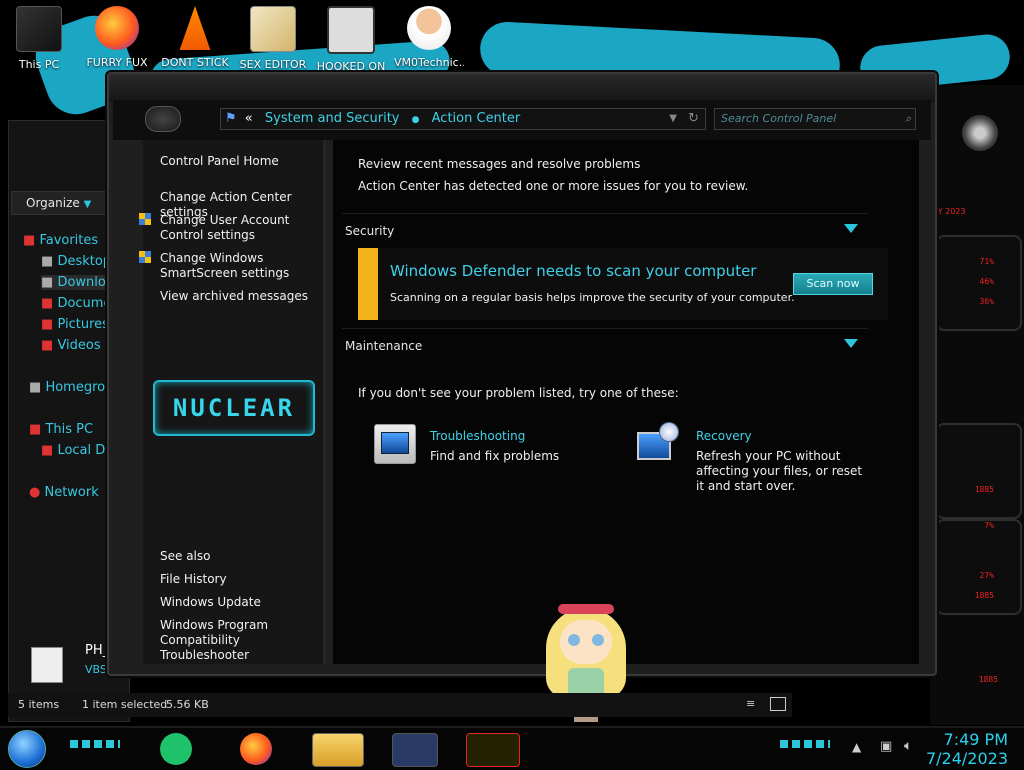  What do you see at coordinates (908, 746) in the screenshot?
I see `volume-tray-icon: 🔈︎` at bounding box center [908, 746].